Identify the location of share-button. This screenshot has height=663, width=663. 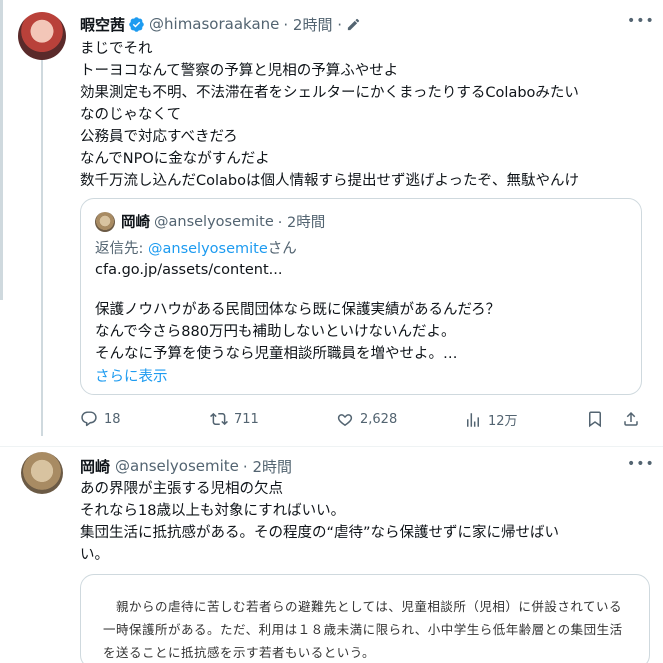
(631, 419).